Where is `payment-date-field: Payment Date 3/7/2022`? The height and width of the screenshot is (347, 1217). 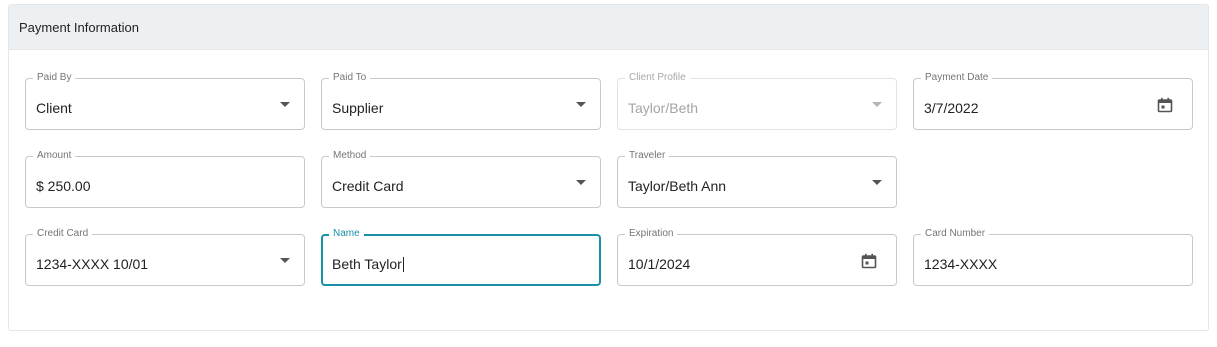
payment-date-field: Payment Date 3/7/2022 is located at coordinates (1053, 101).